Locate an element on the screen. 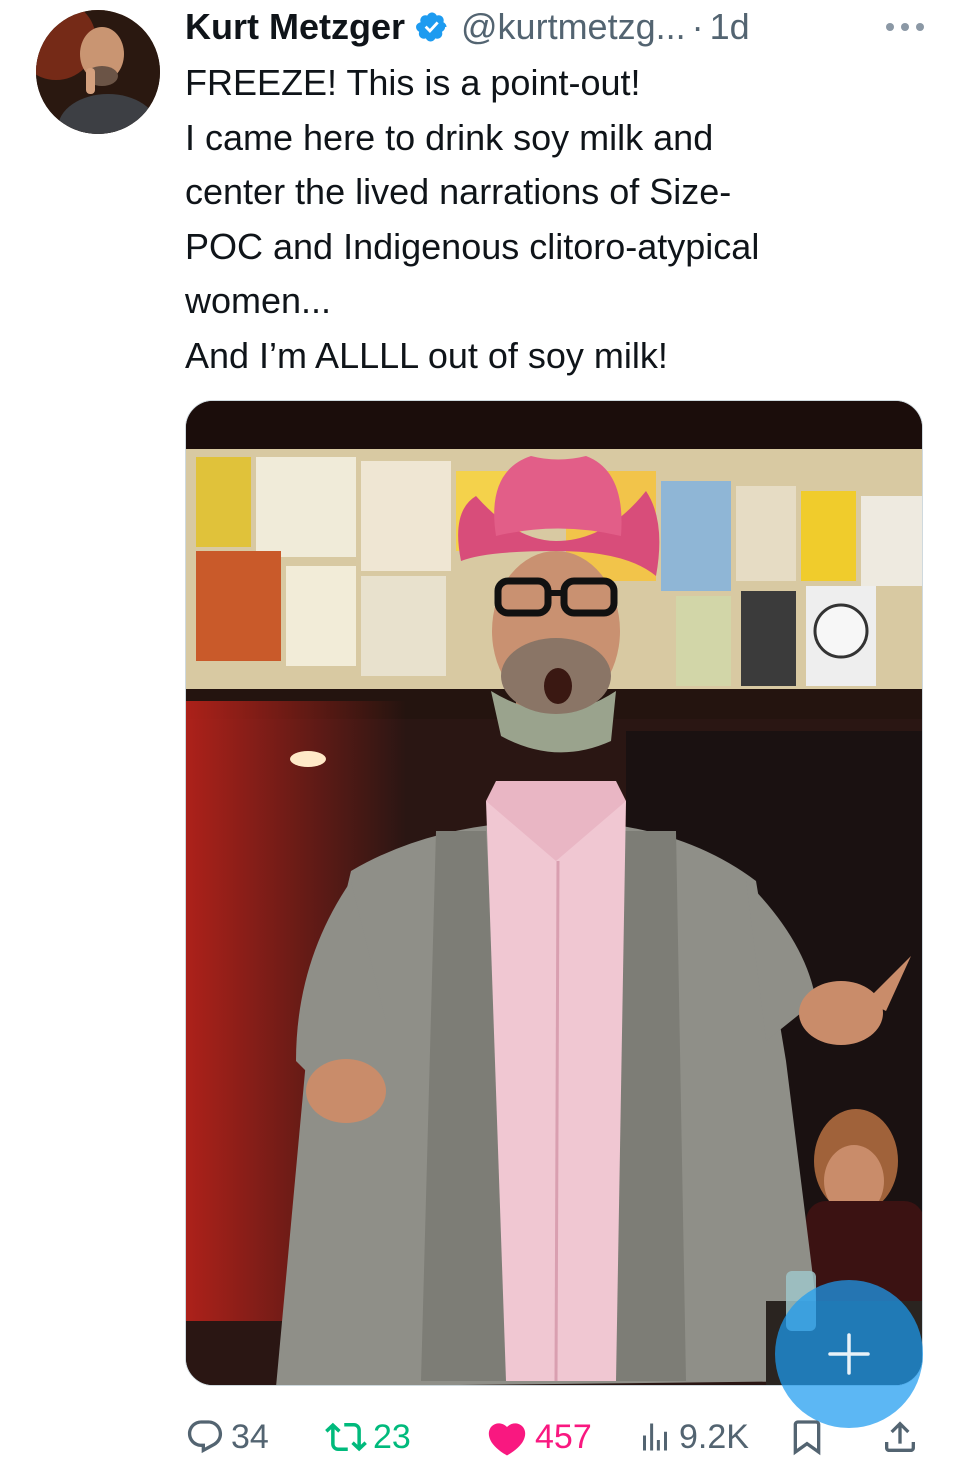 The image size is (960, 1465). like-button: 457 is located at coordinates (538, 1437).